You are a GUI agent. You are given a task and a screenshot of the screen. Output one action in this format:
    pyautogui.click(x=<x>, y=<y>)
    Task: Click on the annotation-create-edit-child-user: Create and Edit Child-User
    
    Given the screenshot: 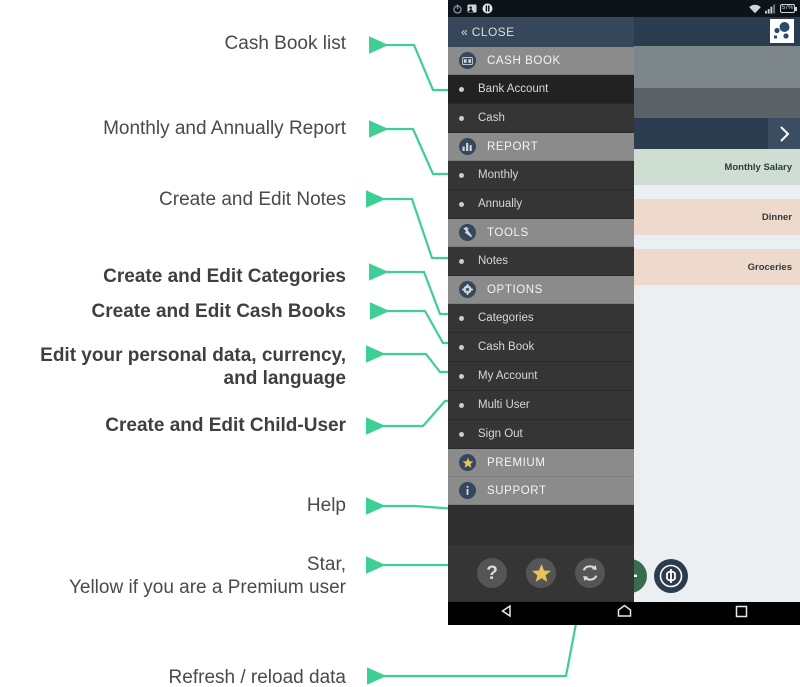 What is the action you would take?
    pyautogui.click(x=225, y=425)
    